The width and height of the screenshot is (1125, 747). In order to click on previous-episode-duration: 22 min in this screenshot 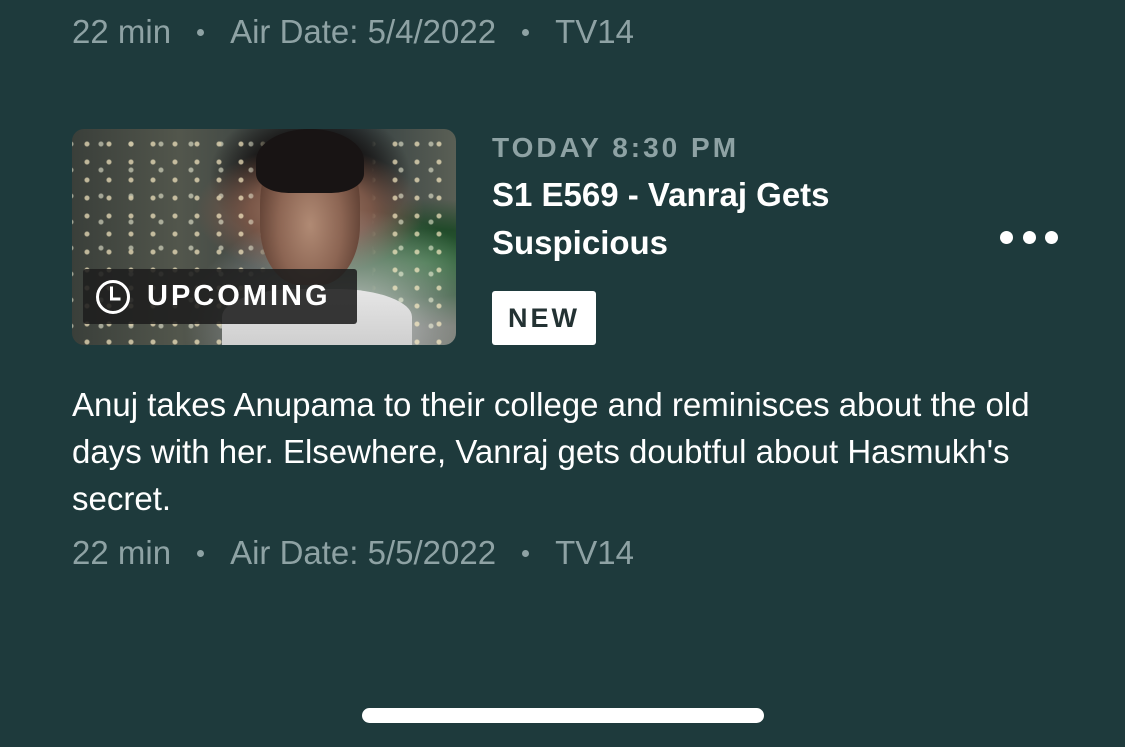, I will do `click(122, 31)`.